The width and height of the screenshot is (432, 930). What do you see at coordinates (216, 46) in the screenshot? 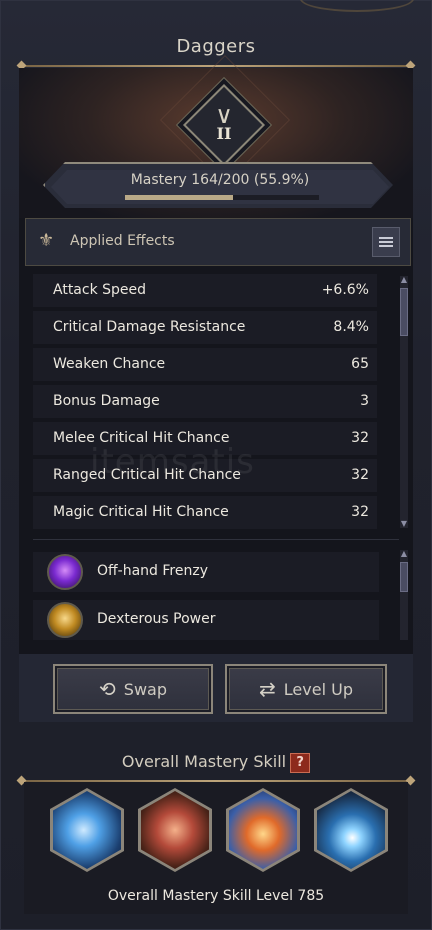
I see `page-title: Daggers` at bounding box center [216, 46].